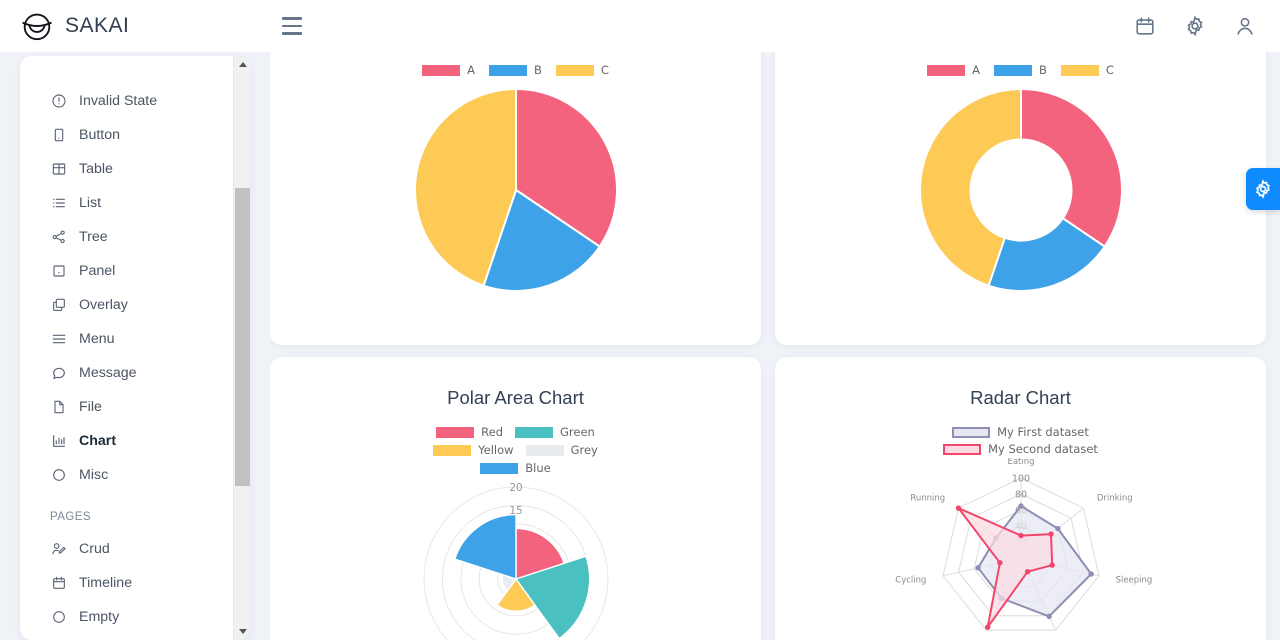  Describe the element at coordinates (242, 631) in the screenshot. I see `scroll-down-arrow-icon` at that location.